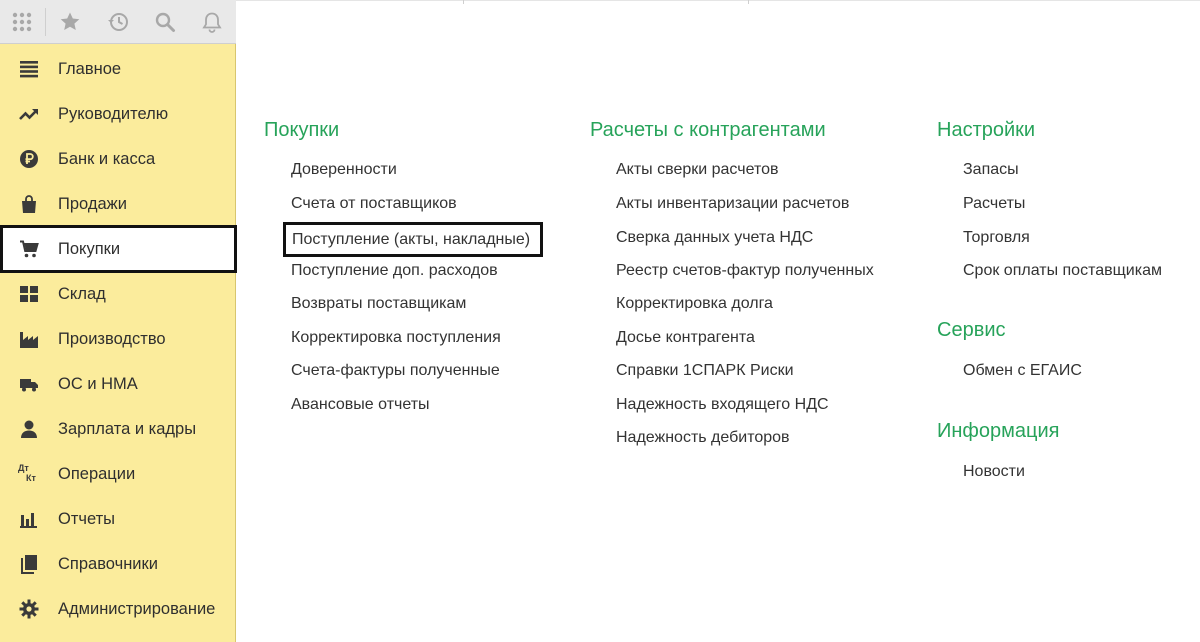 The height and width of the screenshot is (642, 1200). Describe the element at coordinates (113, 113) in the screenshot. I see `sidebar-item-label: Руководителю` at that location.